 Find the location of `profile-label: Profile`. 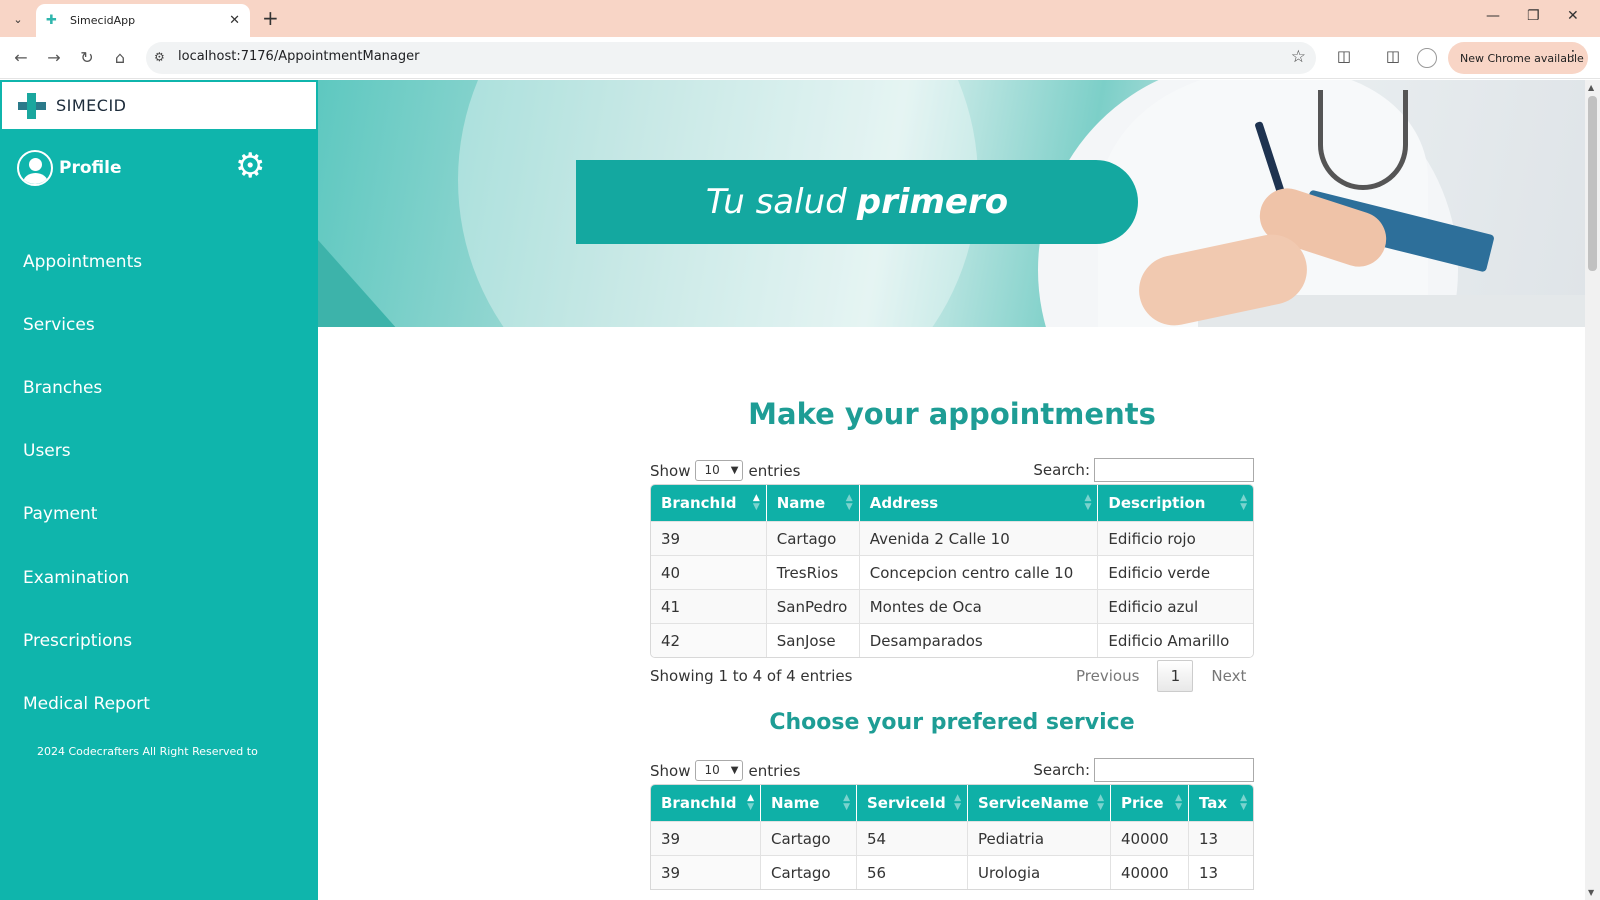

profile-label: Profile is located at coordinates (90, 168).